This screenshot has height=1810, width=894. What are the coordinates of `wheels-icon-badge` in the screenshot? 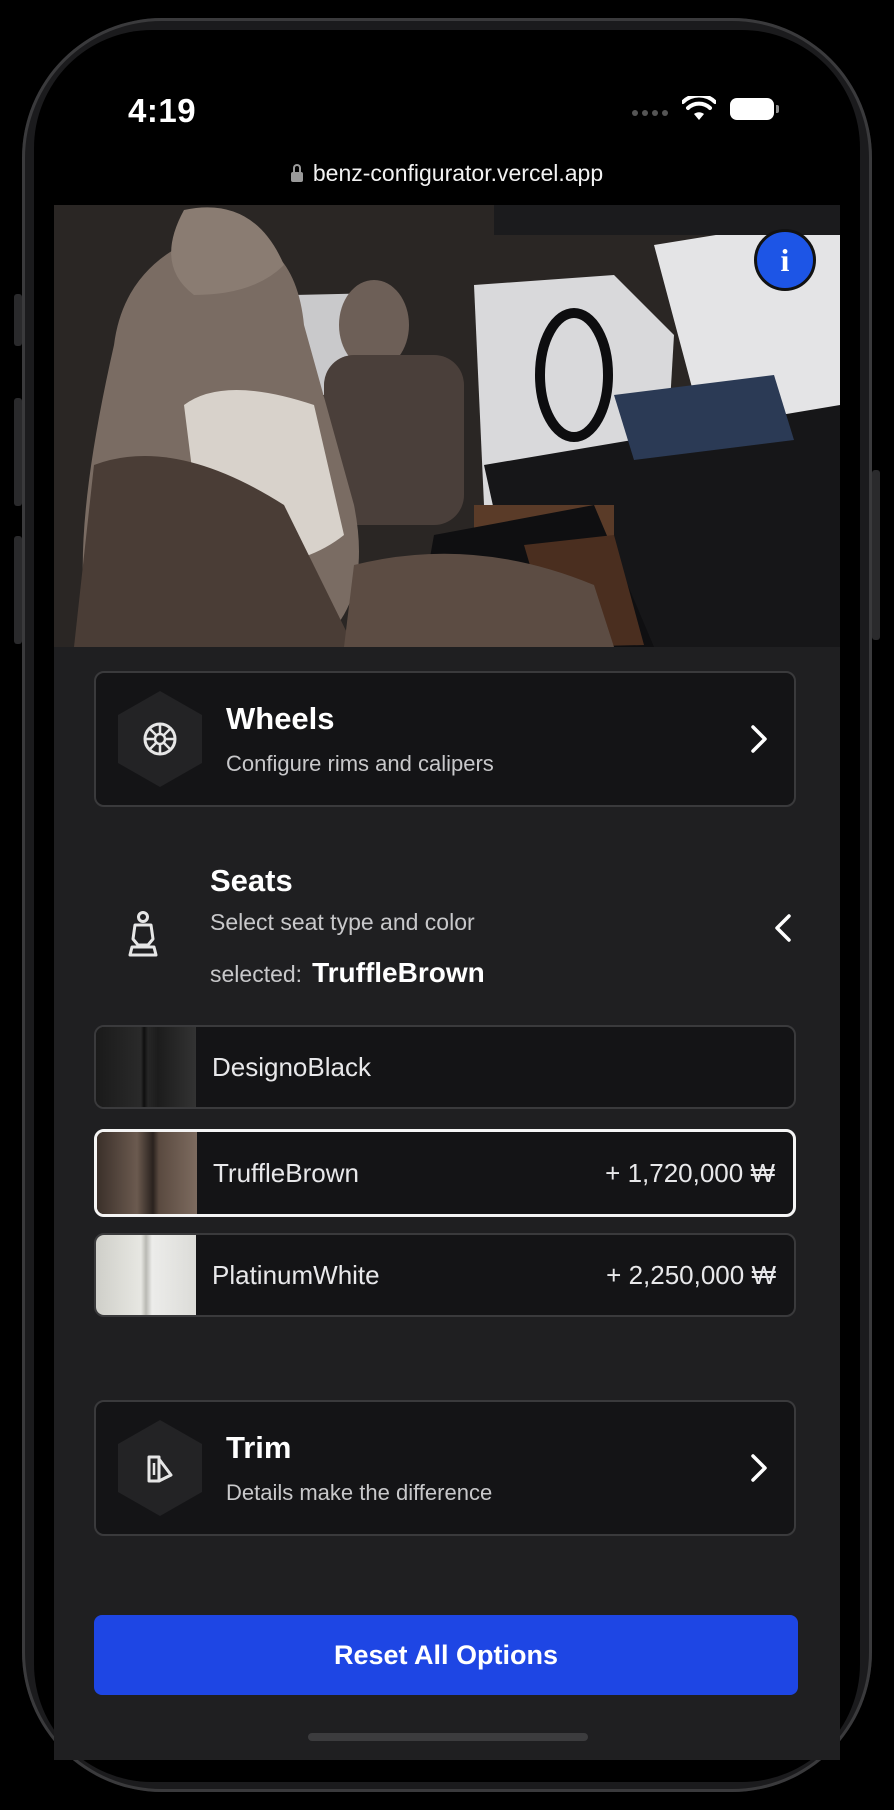 It's located at (160, 739).